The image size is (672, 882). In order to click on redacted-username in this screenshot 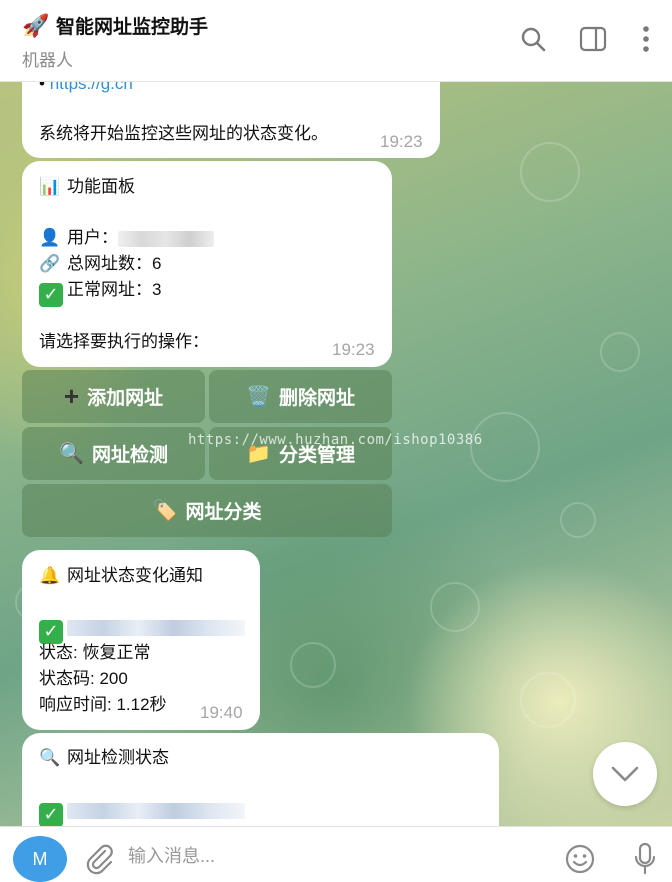, I will do `click(166, 238)`.